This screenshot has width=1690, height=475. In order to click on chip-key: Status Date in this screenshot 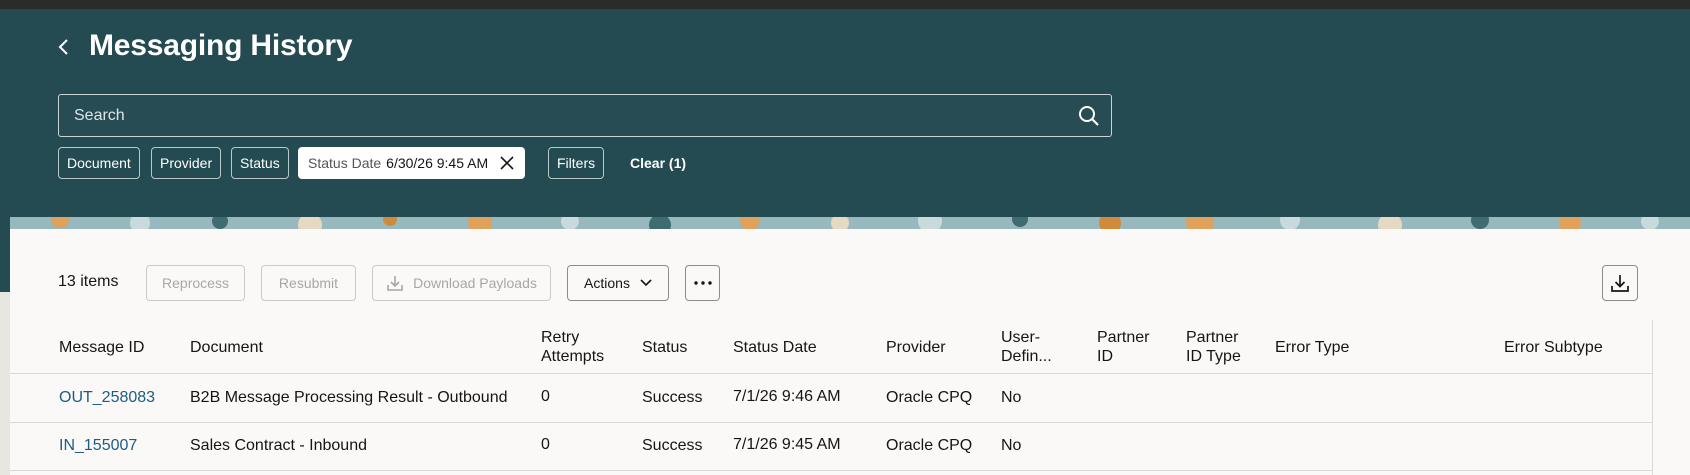, I will do `click(345, 163)`.